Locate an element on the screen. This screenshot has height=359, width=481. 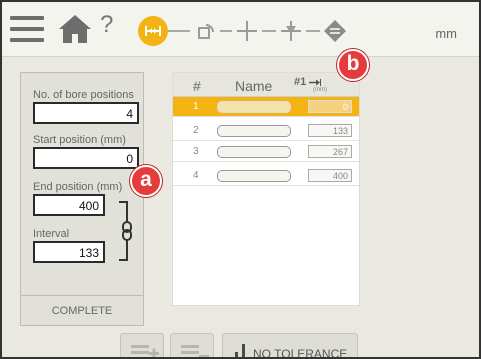
column-header-name: Name is located at coordinates (254, 86).